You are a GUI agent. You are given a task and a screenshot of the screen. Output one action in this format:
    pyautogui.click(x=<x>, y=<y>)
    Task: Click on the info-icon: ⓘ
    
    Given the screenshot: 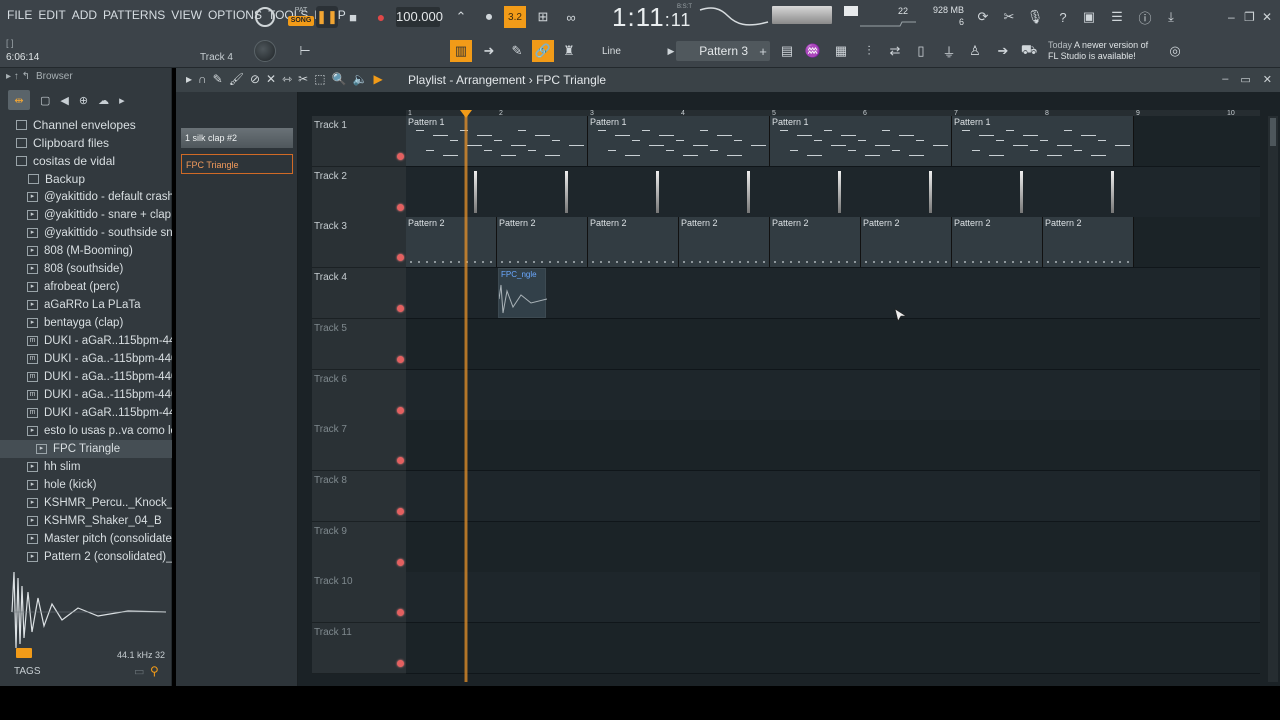 What is the action you would take?
    pyautogui.click(x=1145, y=17)
    